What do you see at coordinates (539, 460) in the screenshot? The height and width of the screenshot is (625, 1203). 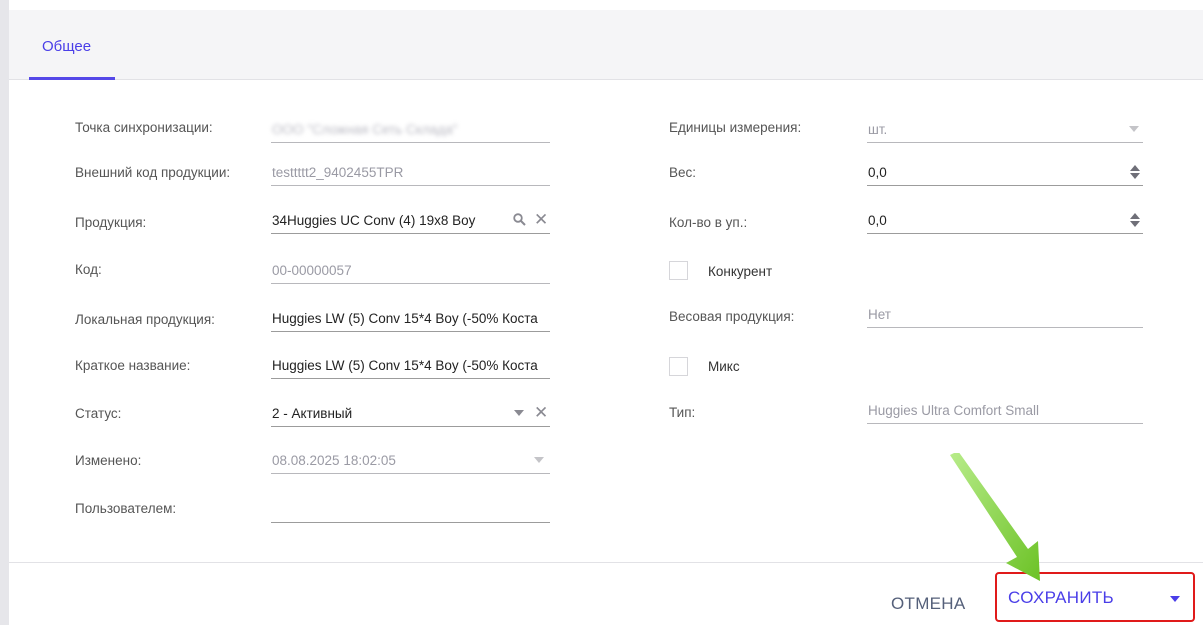 I see `modified-dropdown-icon` at bounding box center [539, 460].